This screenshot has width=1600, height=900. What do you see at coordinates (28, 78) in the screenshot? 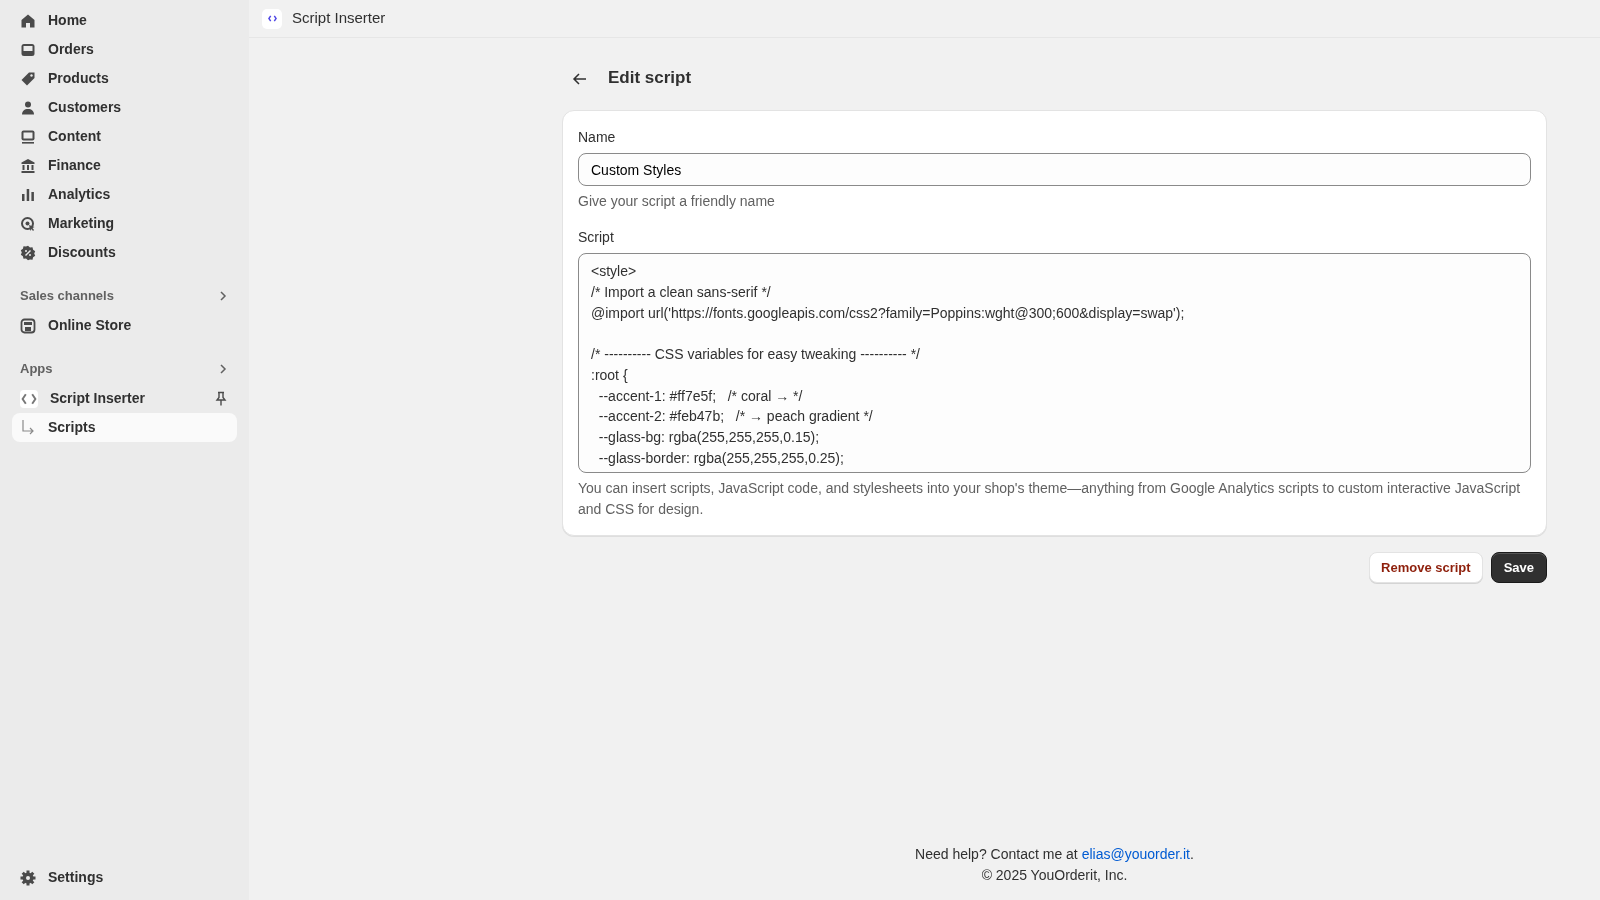
I see `tag-icon` at bounding box center [28, 78].